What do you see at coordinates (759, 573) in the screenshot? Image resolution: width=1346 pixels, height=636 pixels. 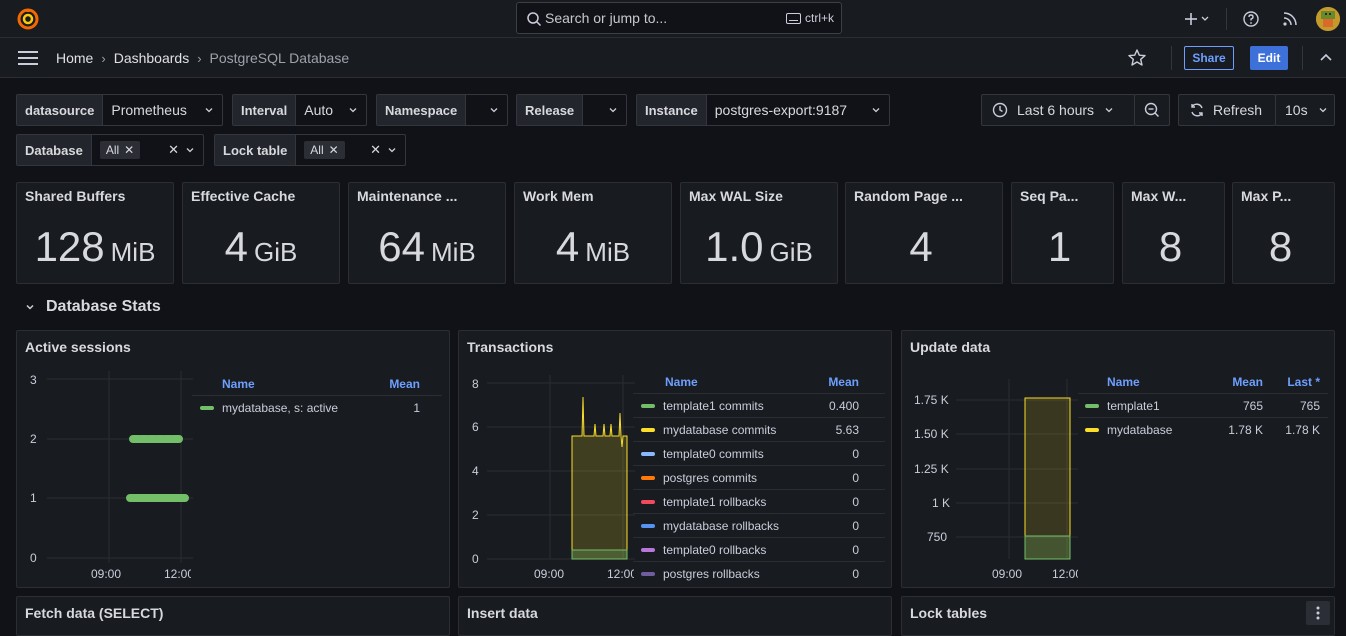 I see `legend-row: postgres rollbacks 0` at bounding box center [759, 573].